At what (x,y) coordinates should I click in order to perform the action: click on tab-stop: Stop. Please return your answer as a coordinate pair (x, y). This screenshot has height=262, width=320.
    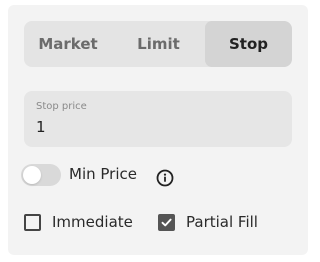
    Looking at the image, I should click on (248, 44).